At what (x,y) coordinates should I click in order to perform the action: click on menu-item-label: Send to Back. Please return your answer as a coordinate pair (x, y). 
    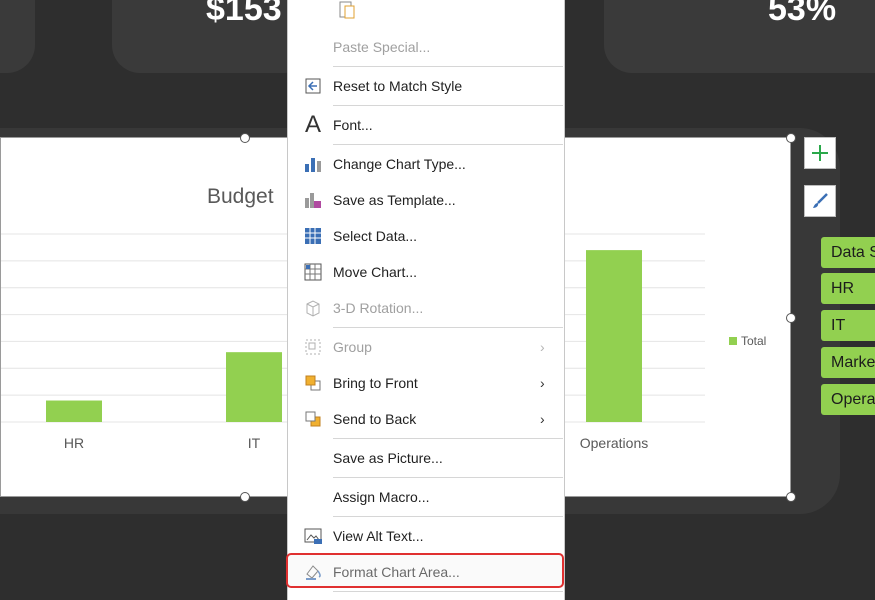
    Looking at the image, I should click on (375, 419).